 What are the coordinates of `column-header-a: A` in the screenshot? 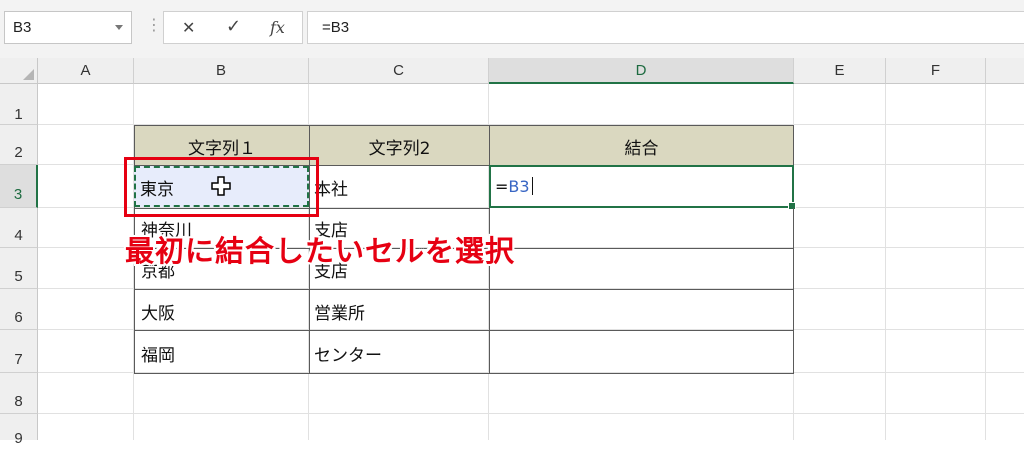 It's located at (86, 71).